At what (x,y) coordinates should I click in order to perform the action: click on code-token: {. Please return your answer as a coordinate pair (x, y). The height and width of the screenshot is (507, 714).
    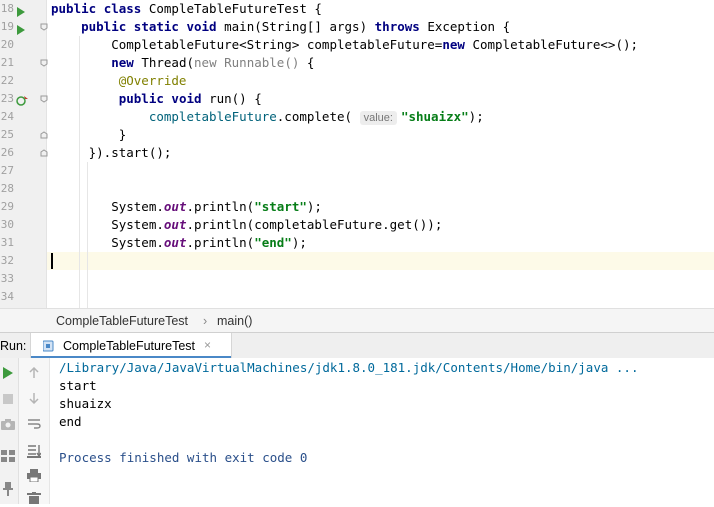
    Looking at the image, I should click on (310, 62).